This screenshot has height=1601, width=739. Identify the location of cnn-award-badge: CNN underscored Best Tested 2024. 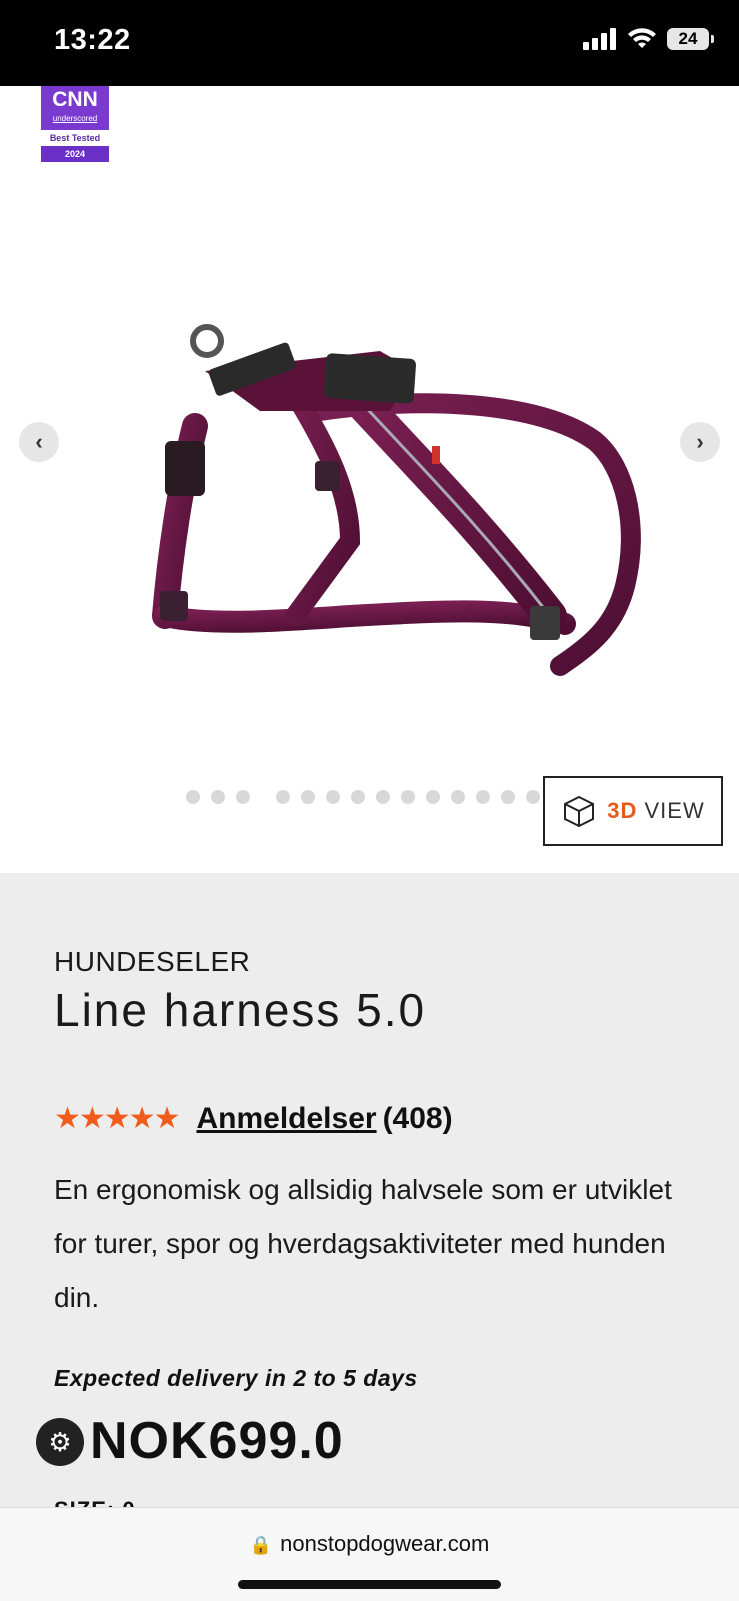
(75, 124).